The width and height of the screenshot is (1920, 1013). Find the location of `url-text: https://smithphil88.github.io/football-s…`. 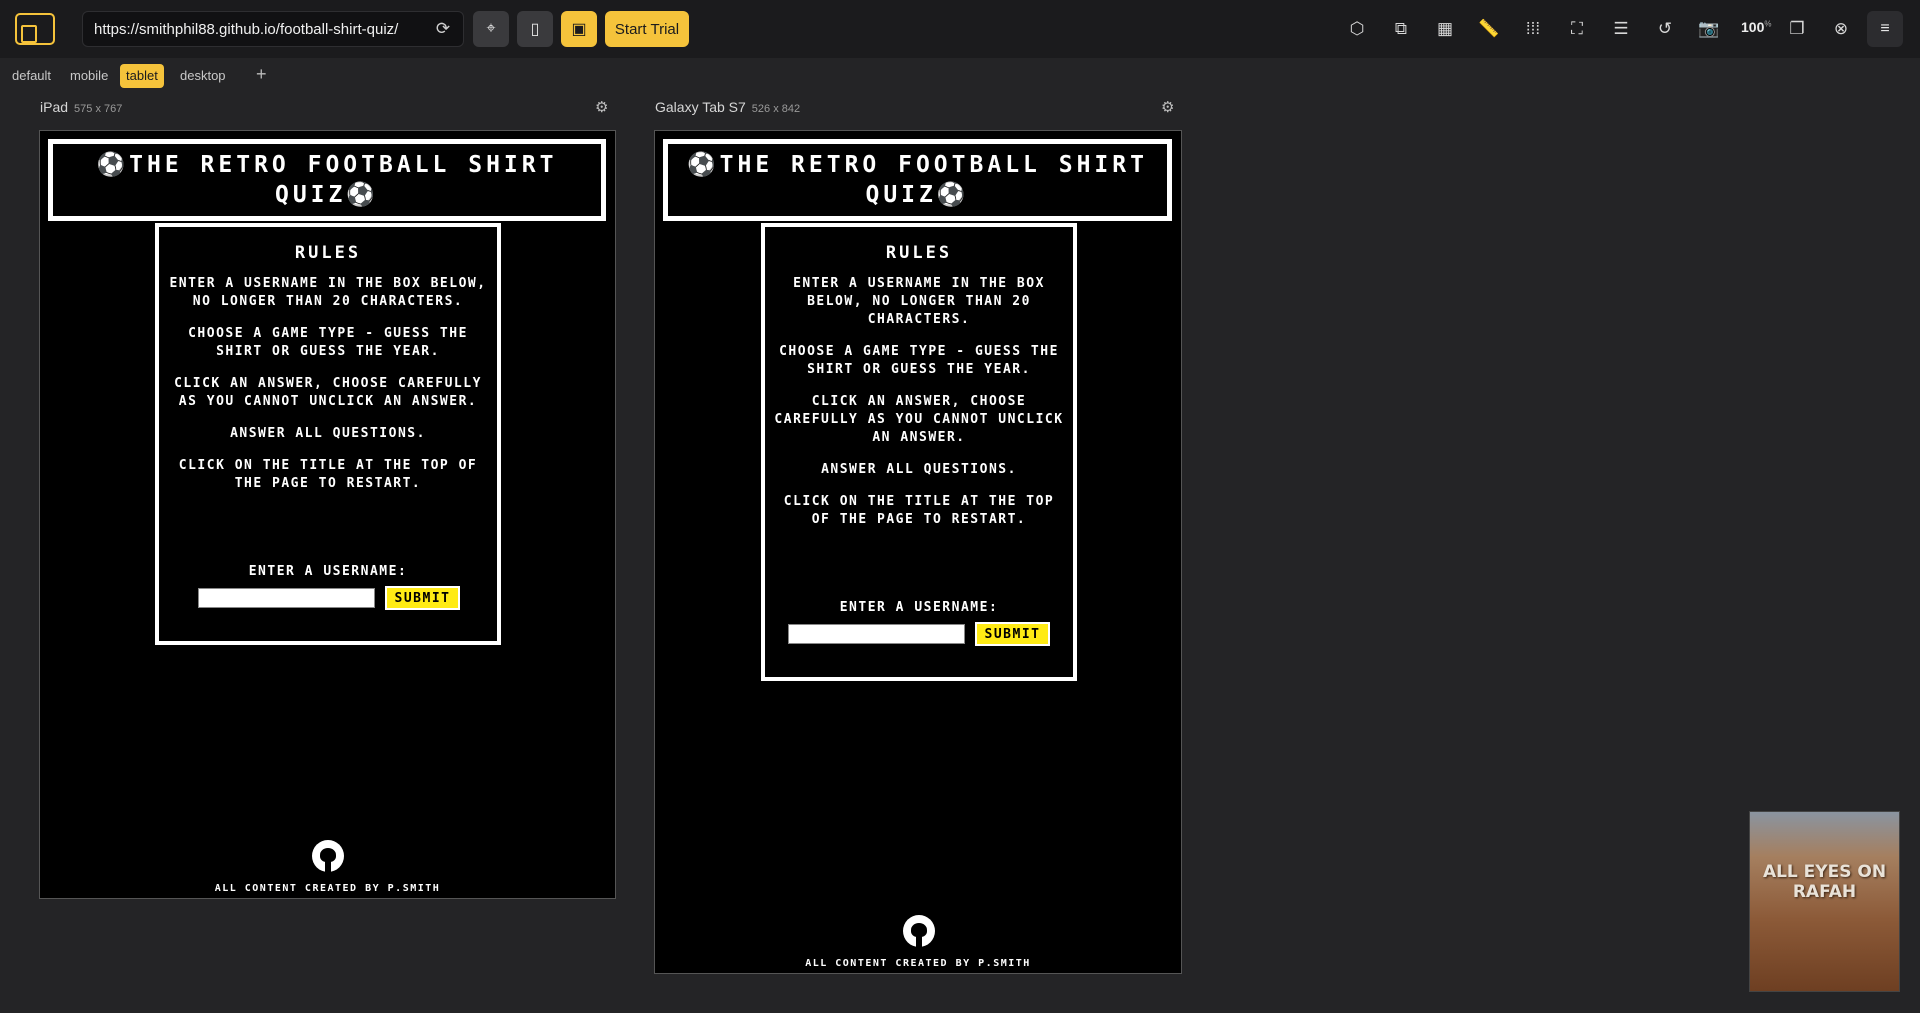

url-text: https://smithphil88.github.io/football-s… is located at coordinates (246, 29).